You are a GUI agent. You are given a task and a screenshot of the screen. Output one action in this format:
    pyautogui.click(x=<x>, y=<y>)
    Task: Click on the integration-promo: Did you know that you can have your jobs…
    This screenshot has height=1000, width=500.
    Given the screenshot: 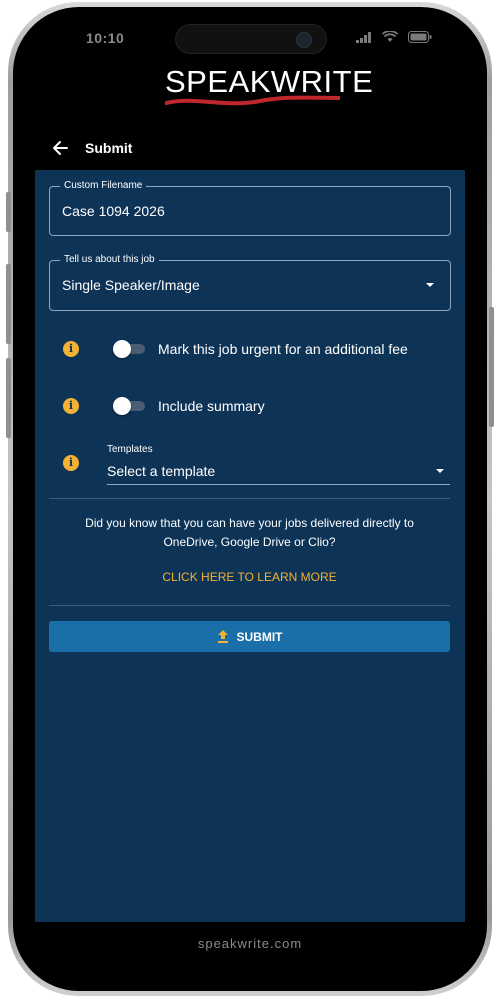 What is the action you would take?
    pyautogui.click(x=249, y=533)
    